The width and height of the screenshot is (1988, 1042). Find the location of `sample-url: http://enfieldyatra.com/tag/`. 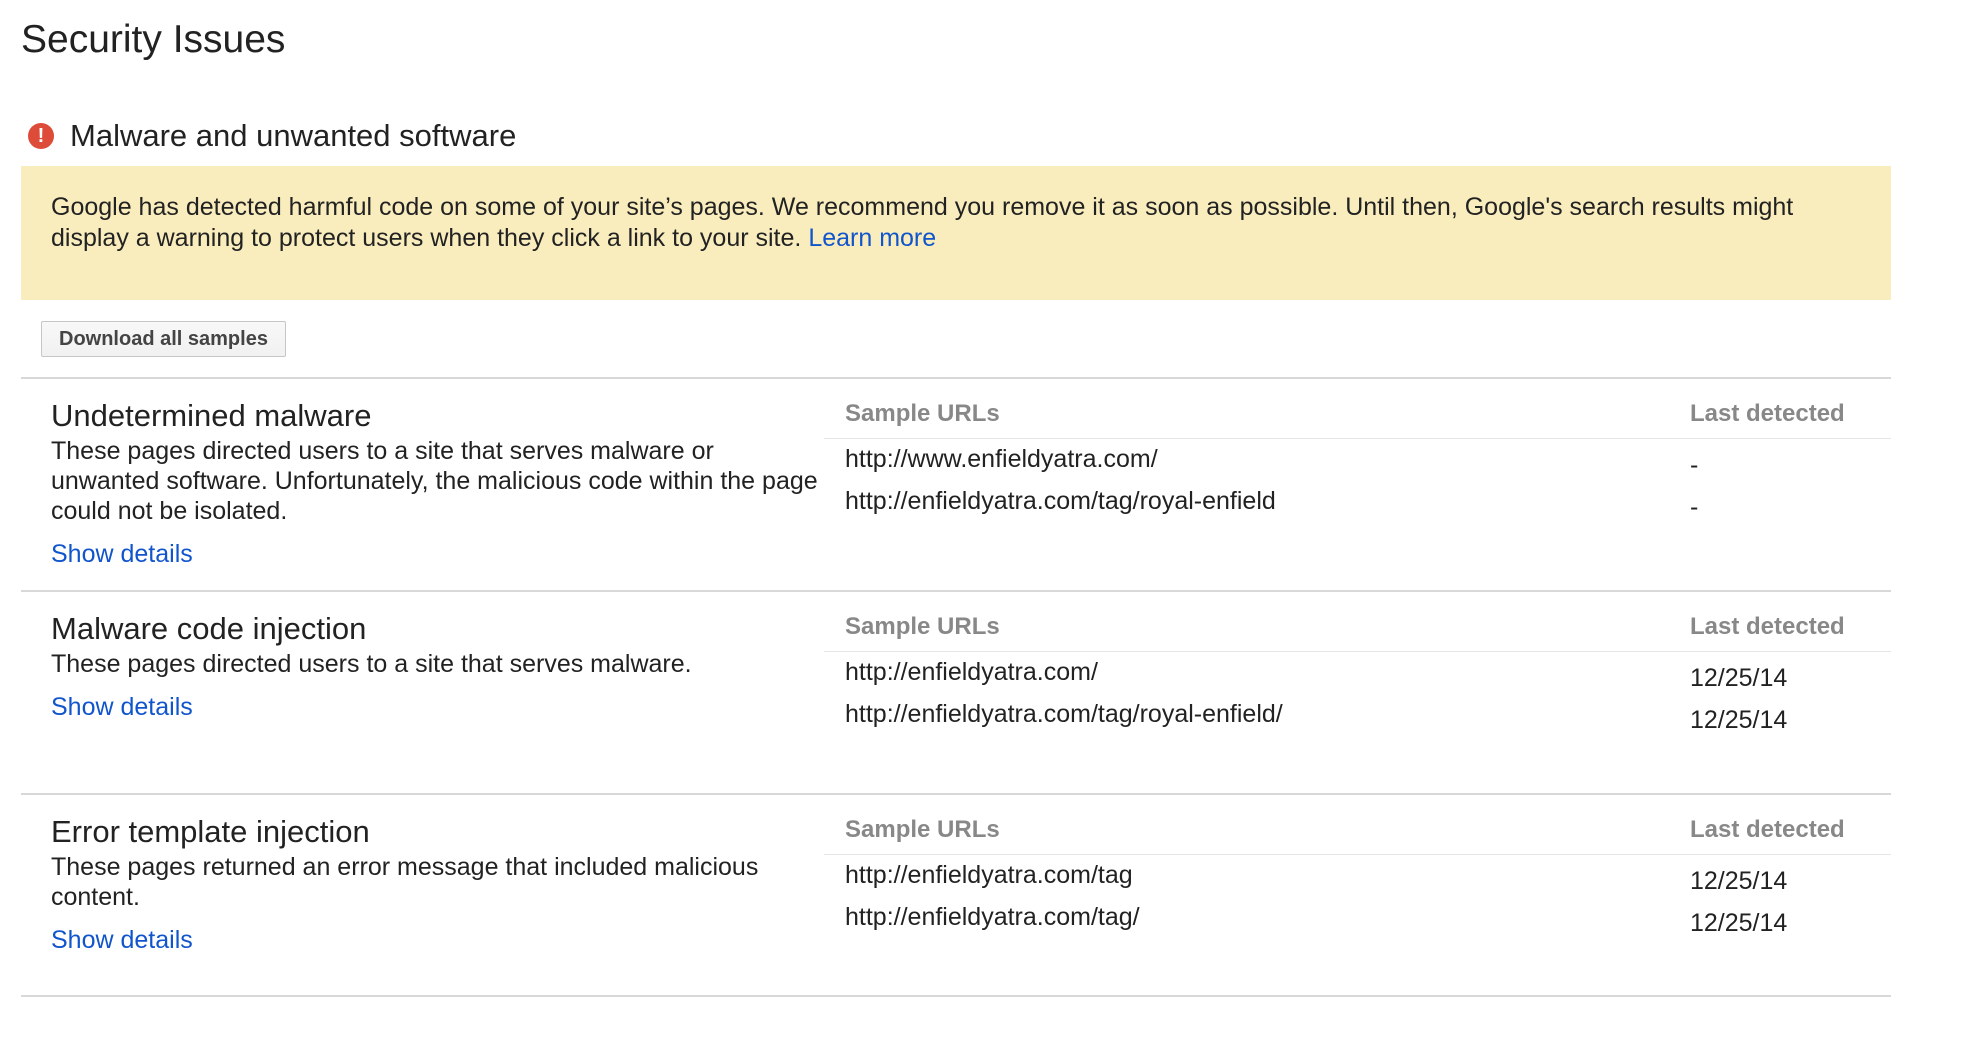

sample-url: http://enfieldyatra.com/tag/ is located at coordinates (992, 917).